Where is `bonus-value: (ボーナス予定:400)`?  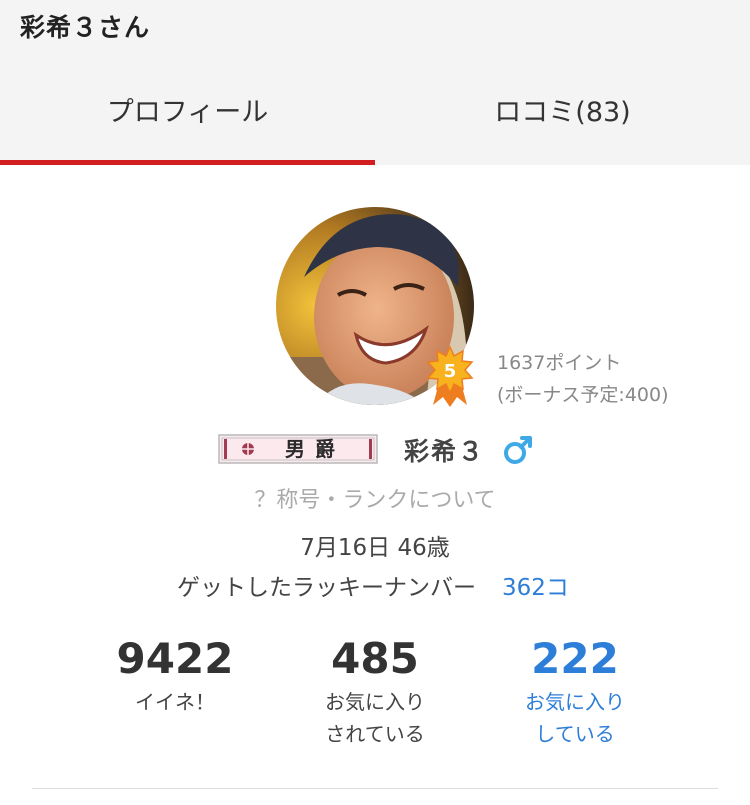
bonus-value: (ボーナス予定:400) is located at coordinates (583, 395).